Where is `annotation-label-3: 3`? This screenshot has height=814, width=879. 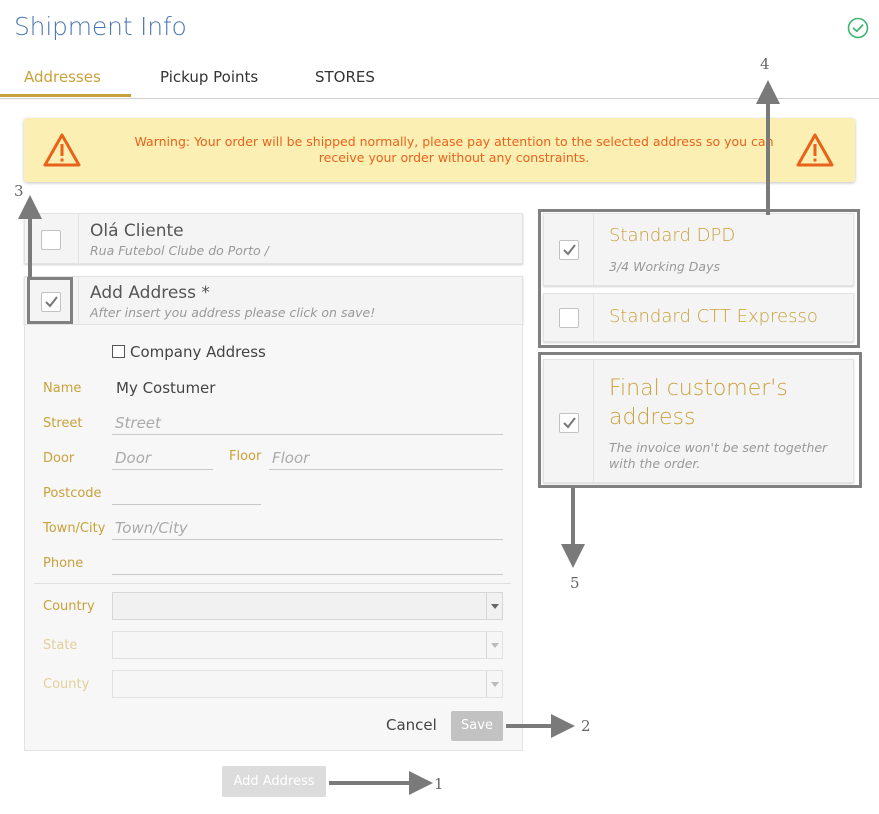 annotation-label-3: 3 is located at coordinates (19, 191).